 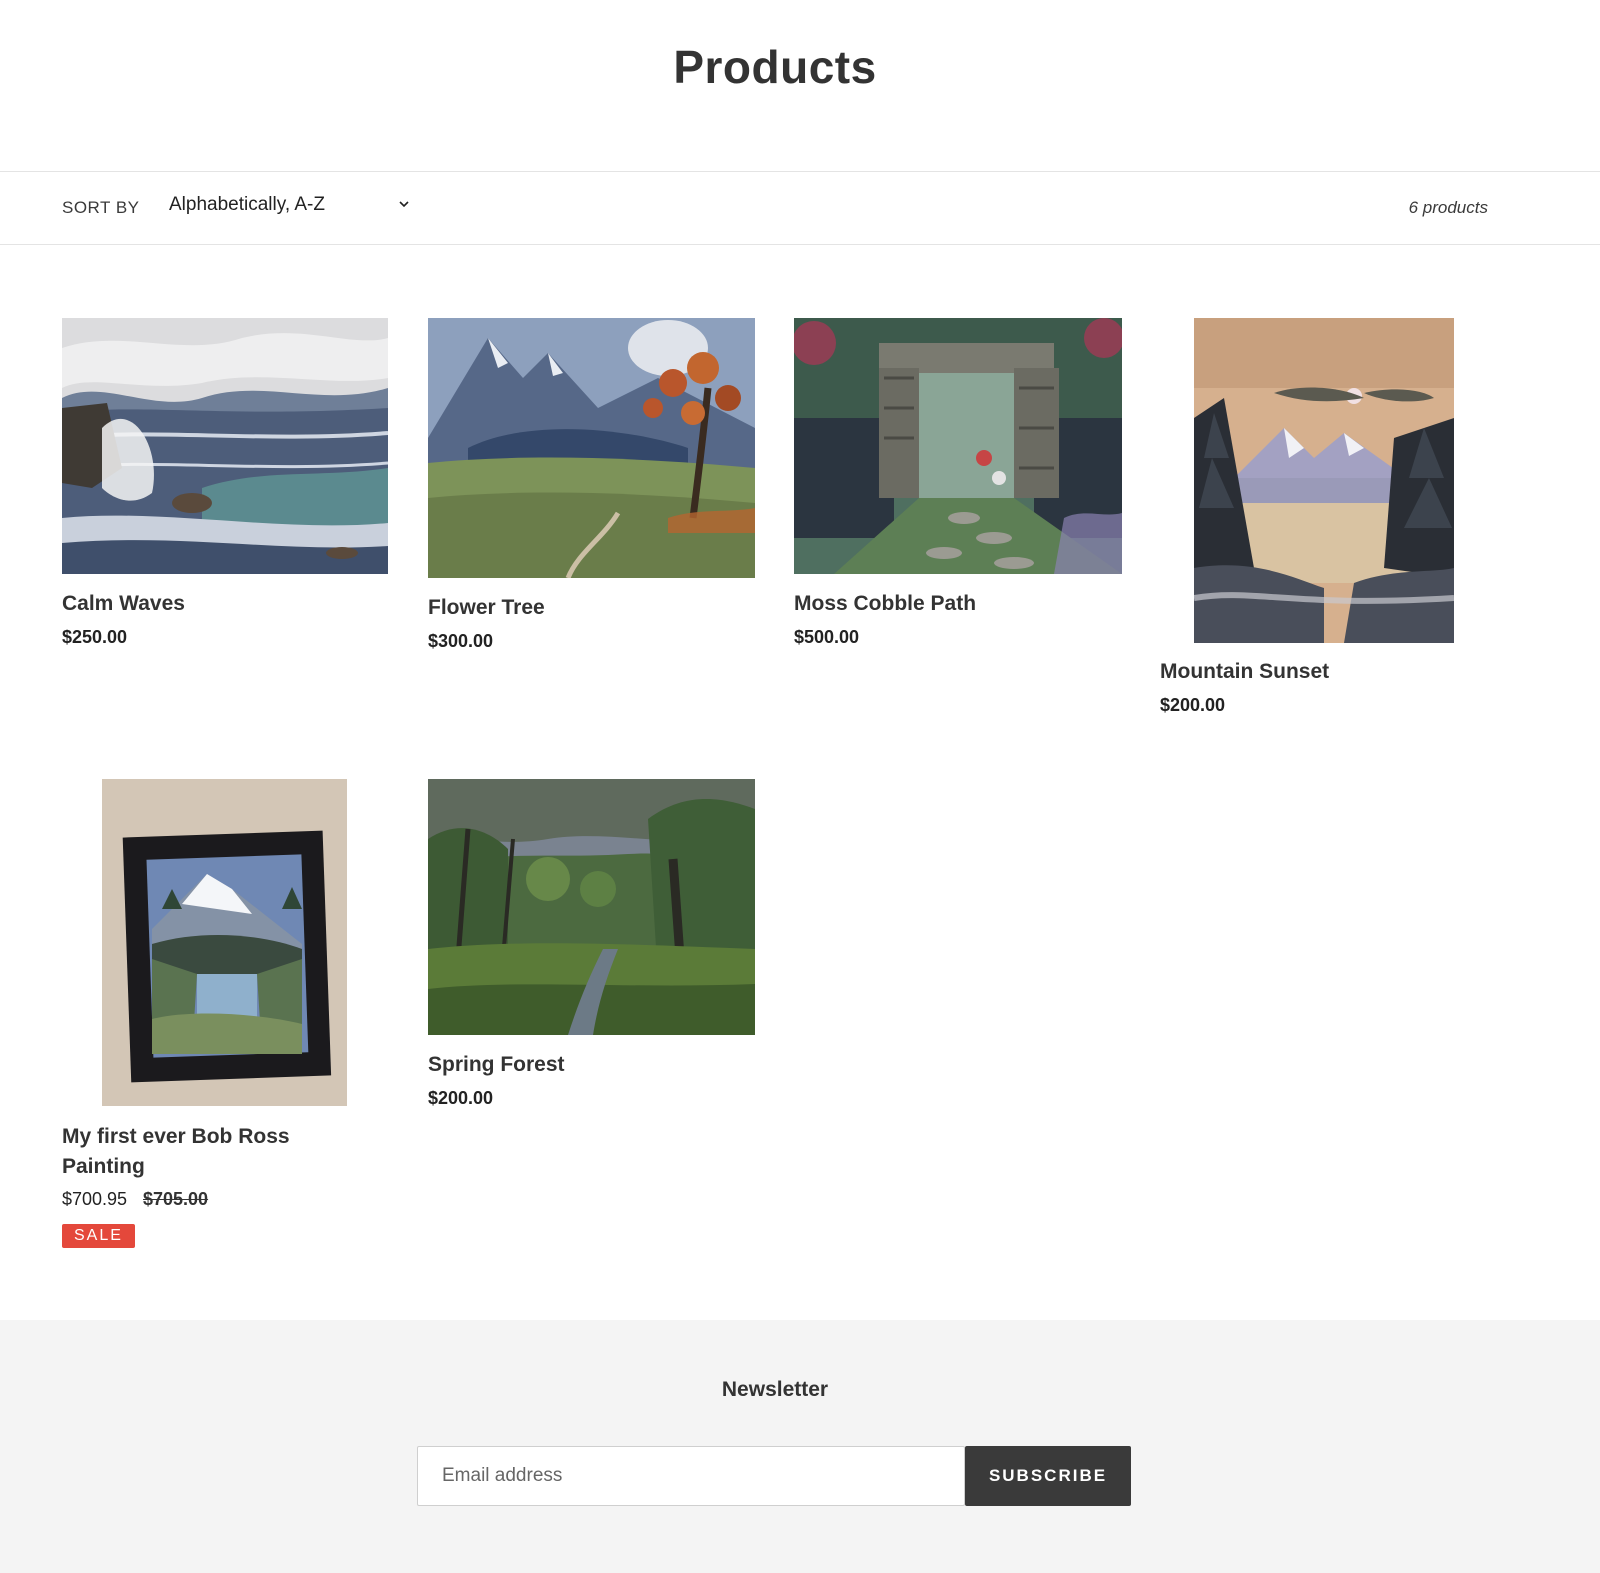 What do you see at coordinates (95, 1199) in the screenshot?
I see `sale-price: $700.95` at bounding box center [95, 1199].